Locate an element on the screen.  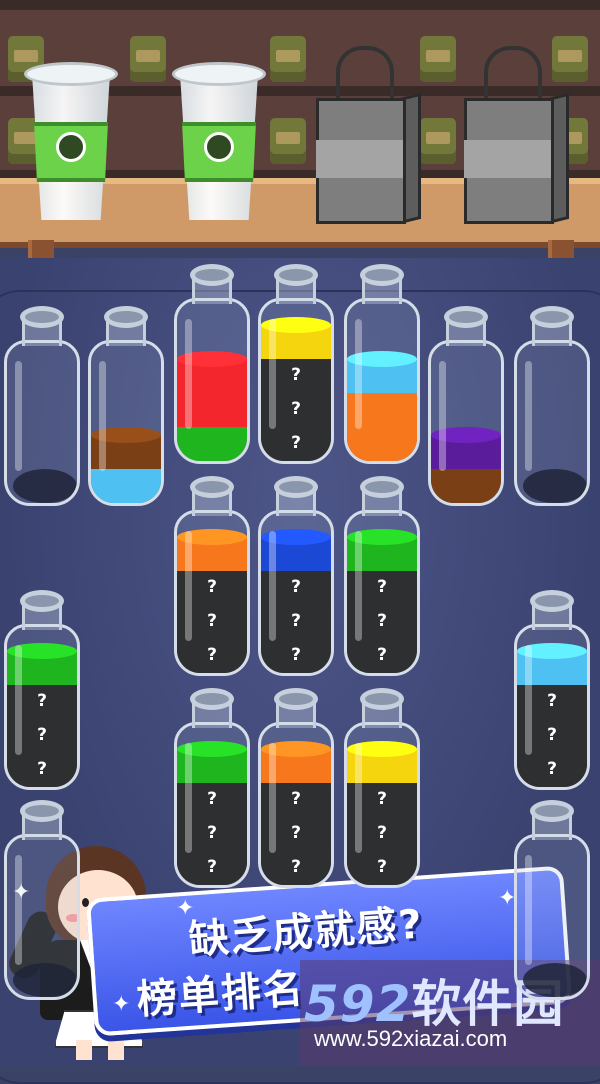
bottle-8: ??? is located at coordinates (212, 576).